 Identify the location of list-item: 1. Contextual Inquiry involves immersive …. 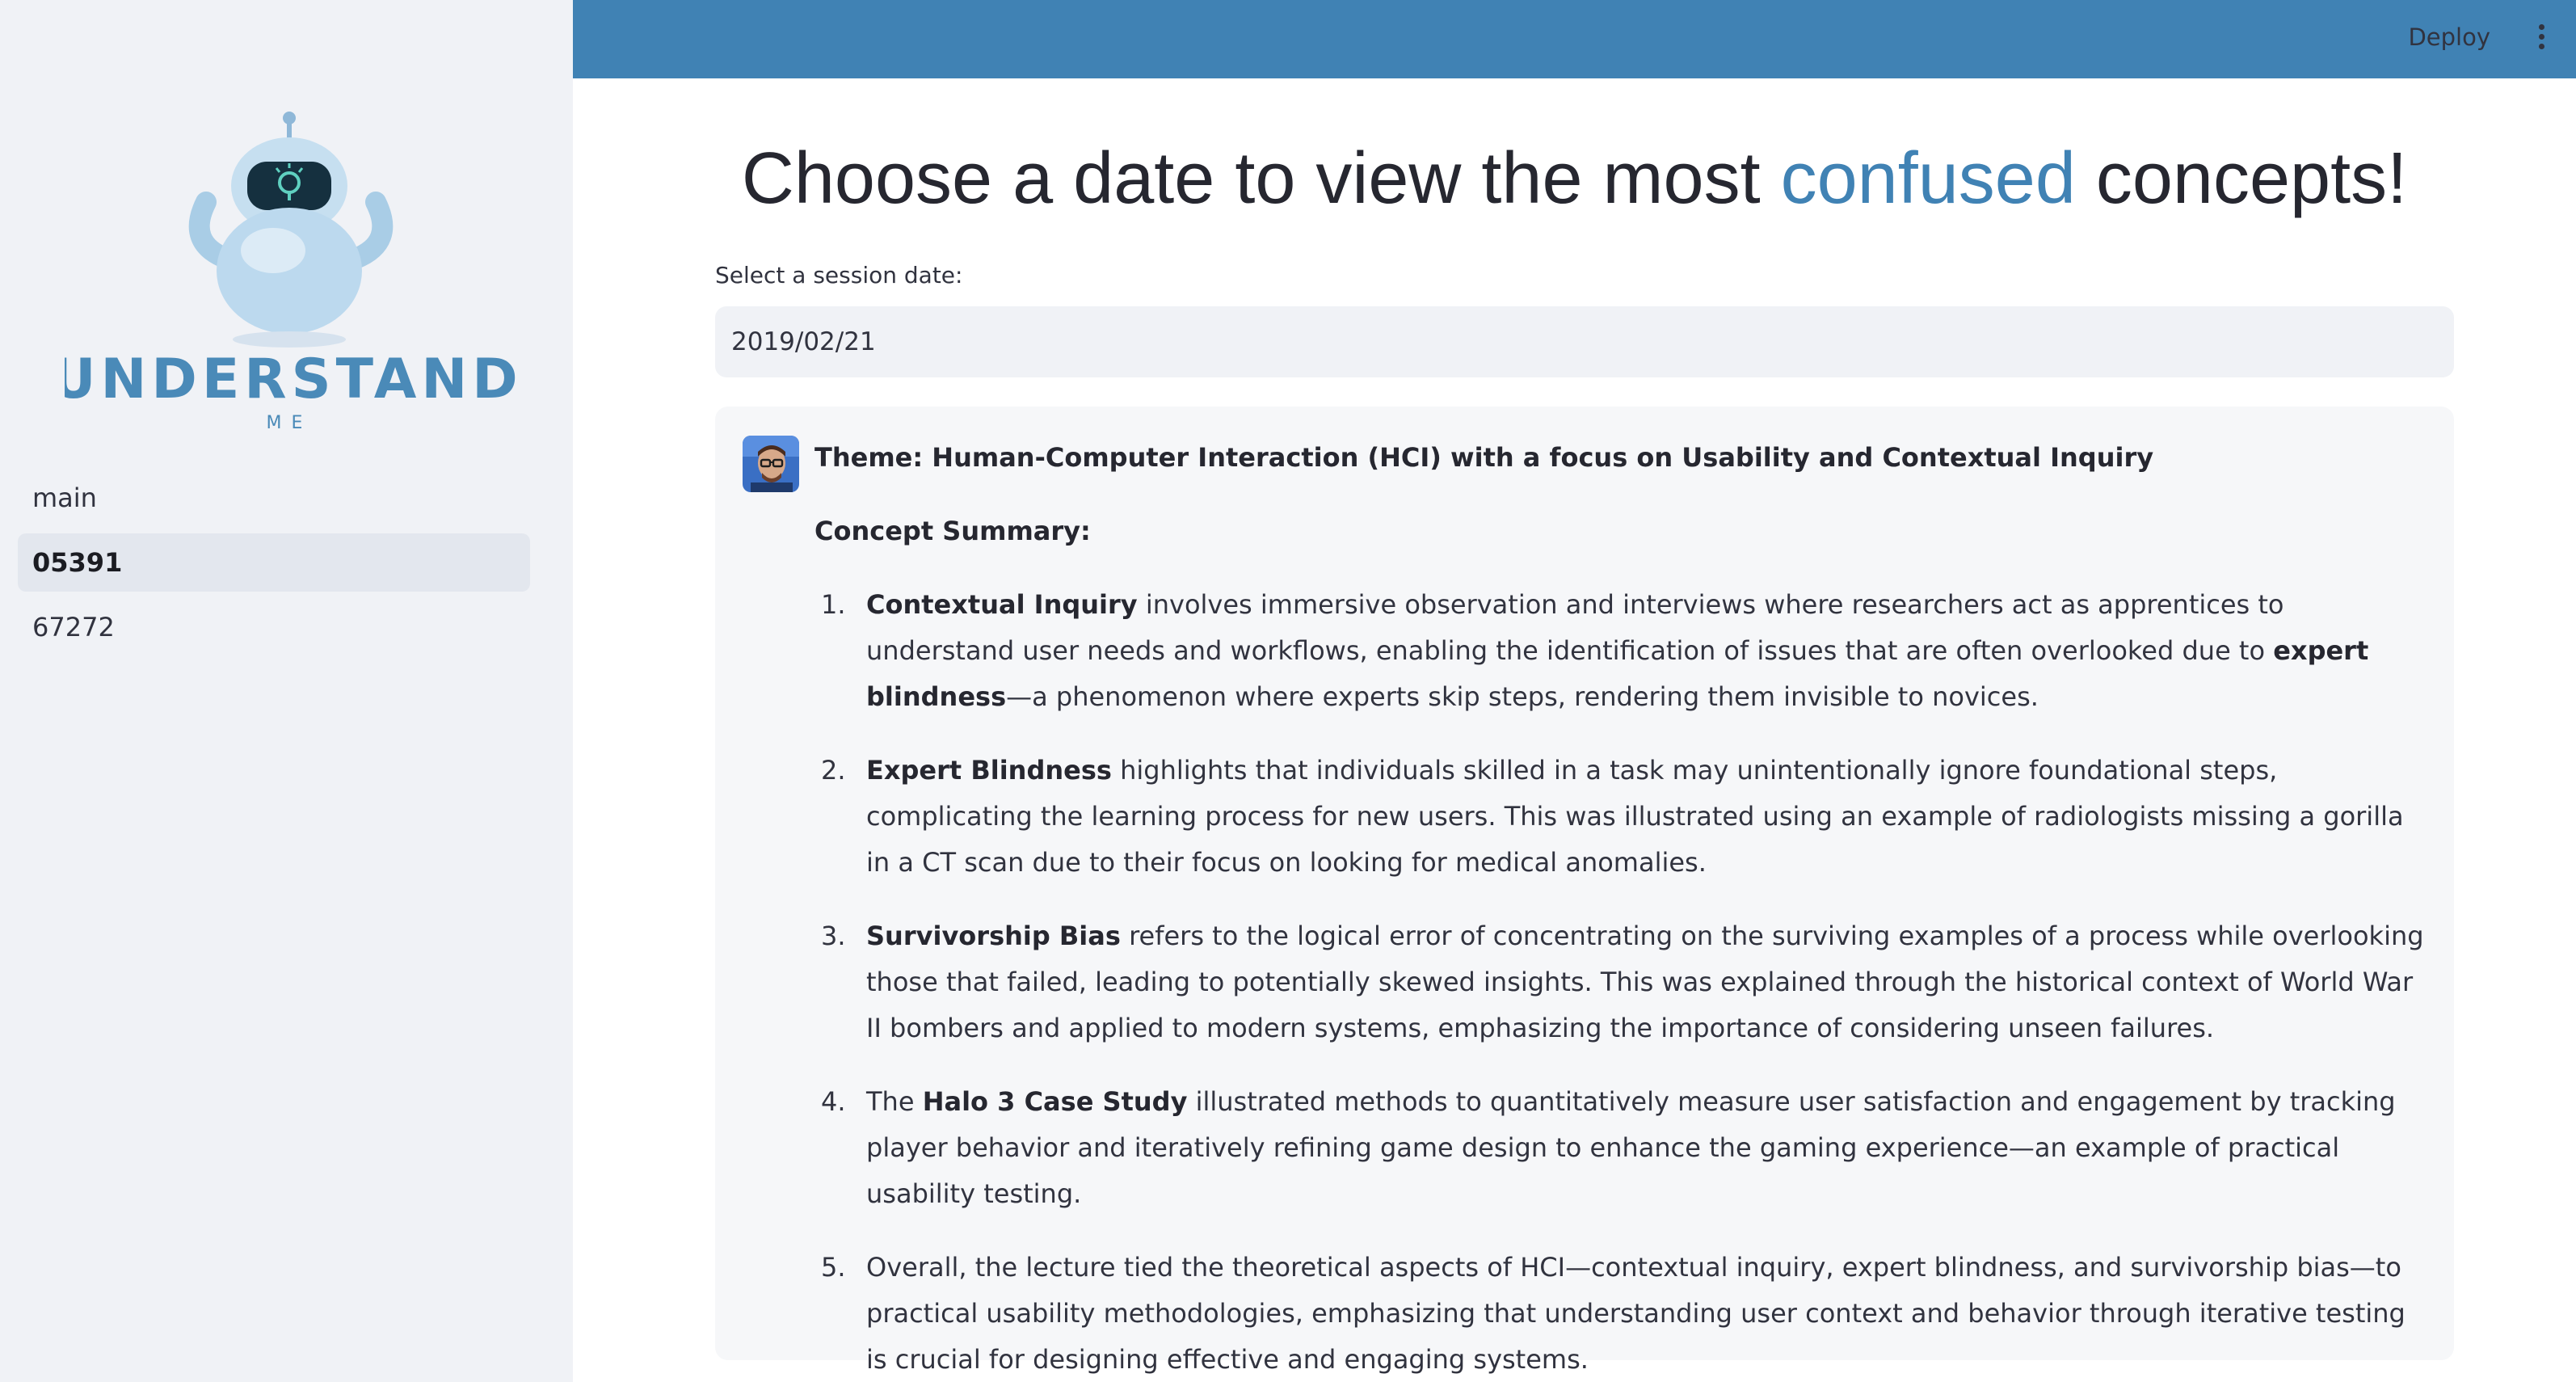
(1622, 651).